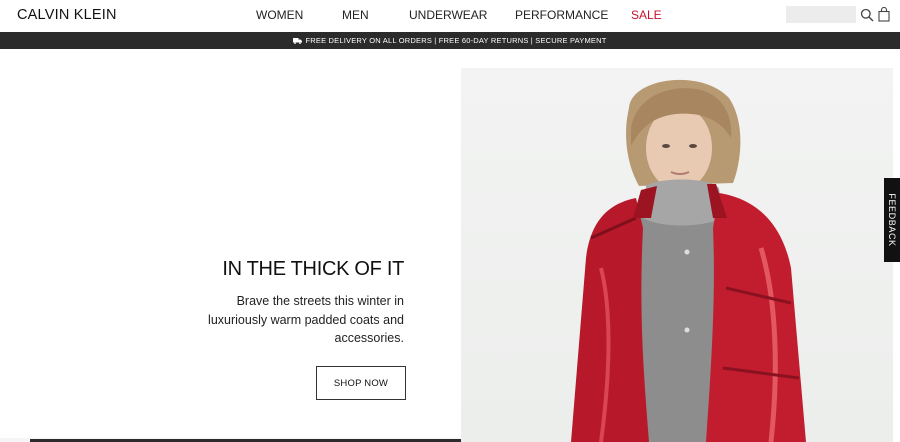 This screenshot has width=900, height=442. I want to click on search-input, so click(821, 14).